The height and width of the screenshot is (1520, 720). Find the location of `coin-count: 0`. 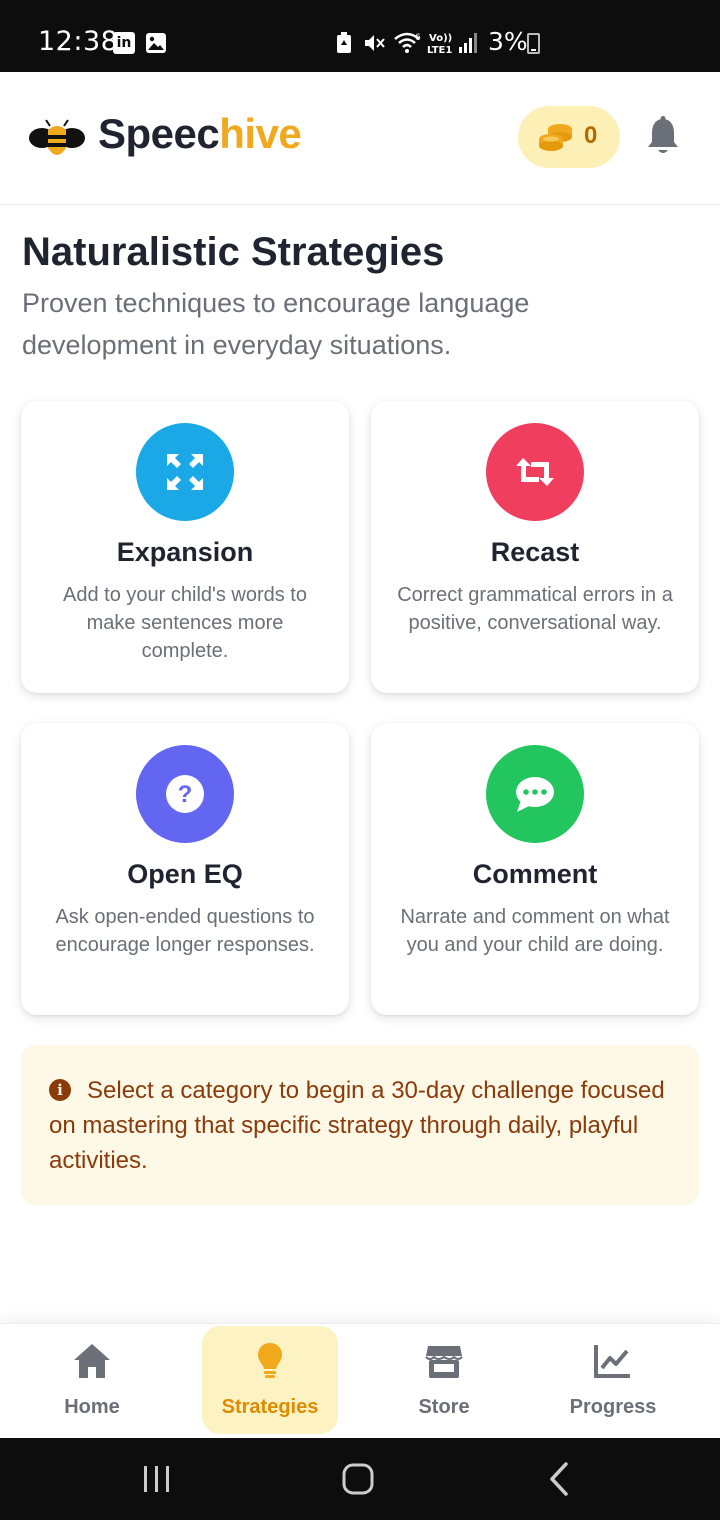

coin-count: 0 is located at coordinates (591, 135).